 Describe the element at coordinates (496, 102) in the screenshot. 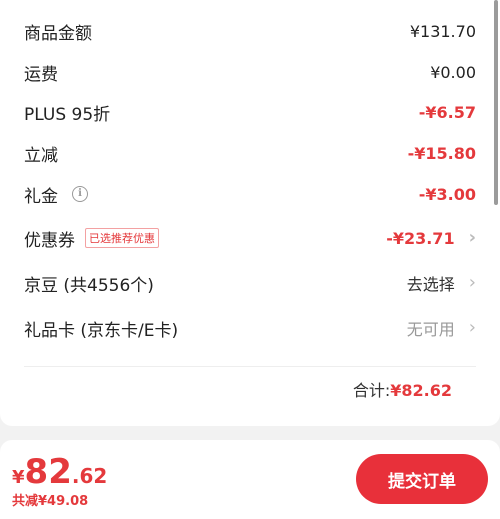

I see `scrollbar` at that location.